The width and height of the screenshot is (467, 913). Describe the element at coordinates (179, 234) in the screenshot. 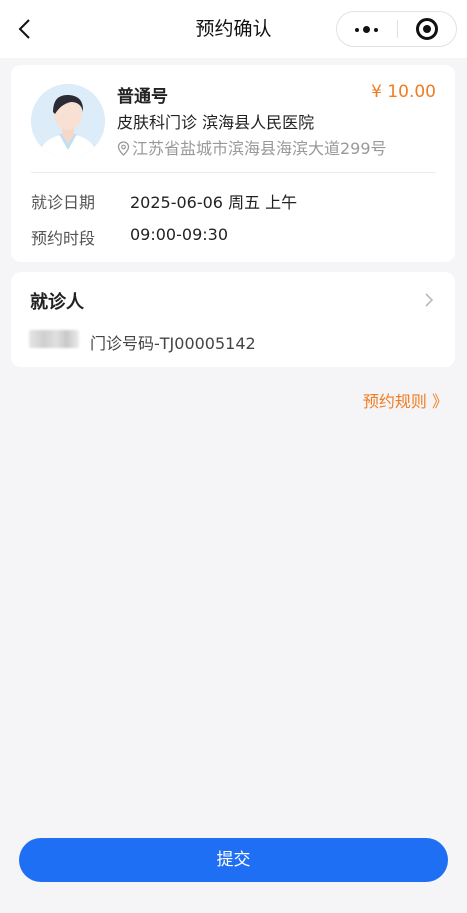

I see `time-slot-value: 09:00-09:30` at that location.